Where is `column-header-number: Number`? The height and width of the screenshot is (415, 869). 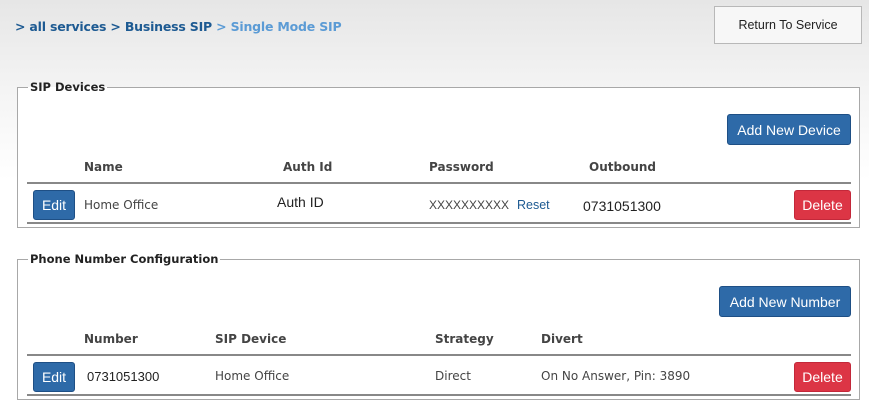 column-header-number: Number is located at coordinates (111, 339).